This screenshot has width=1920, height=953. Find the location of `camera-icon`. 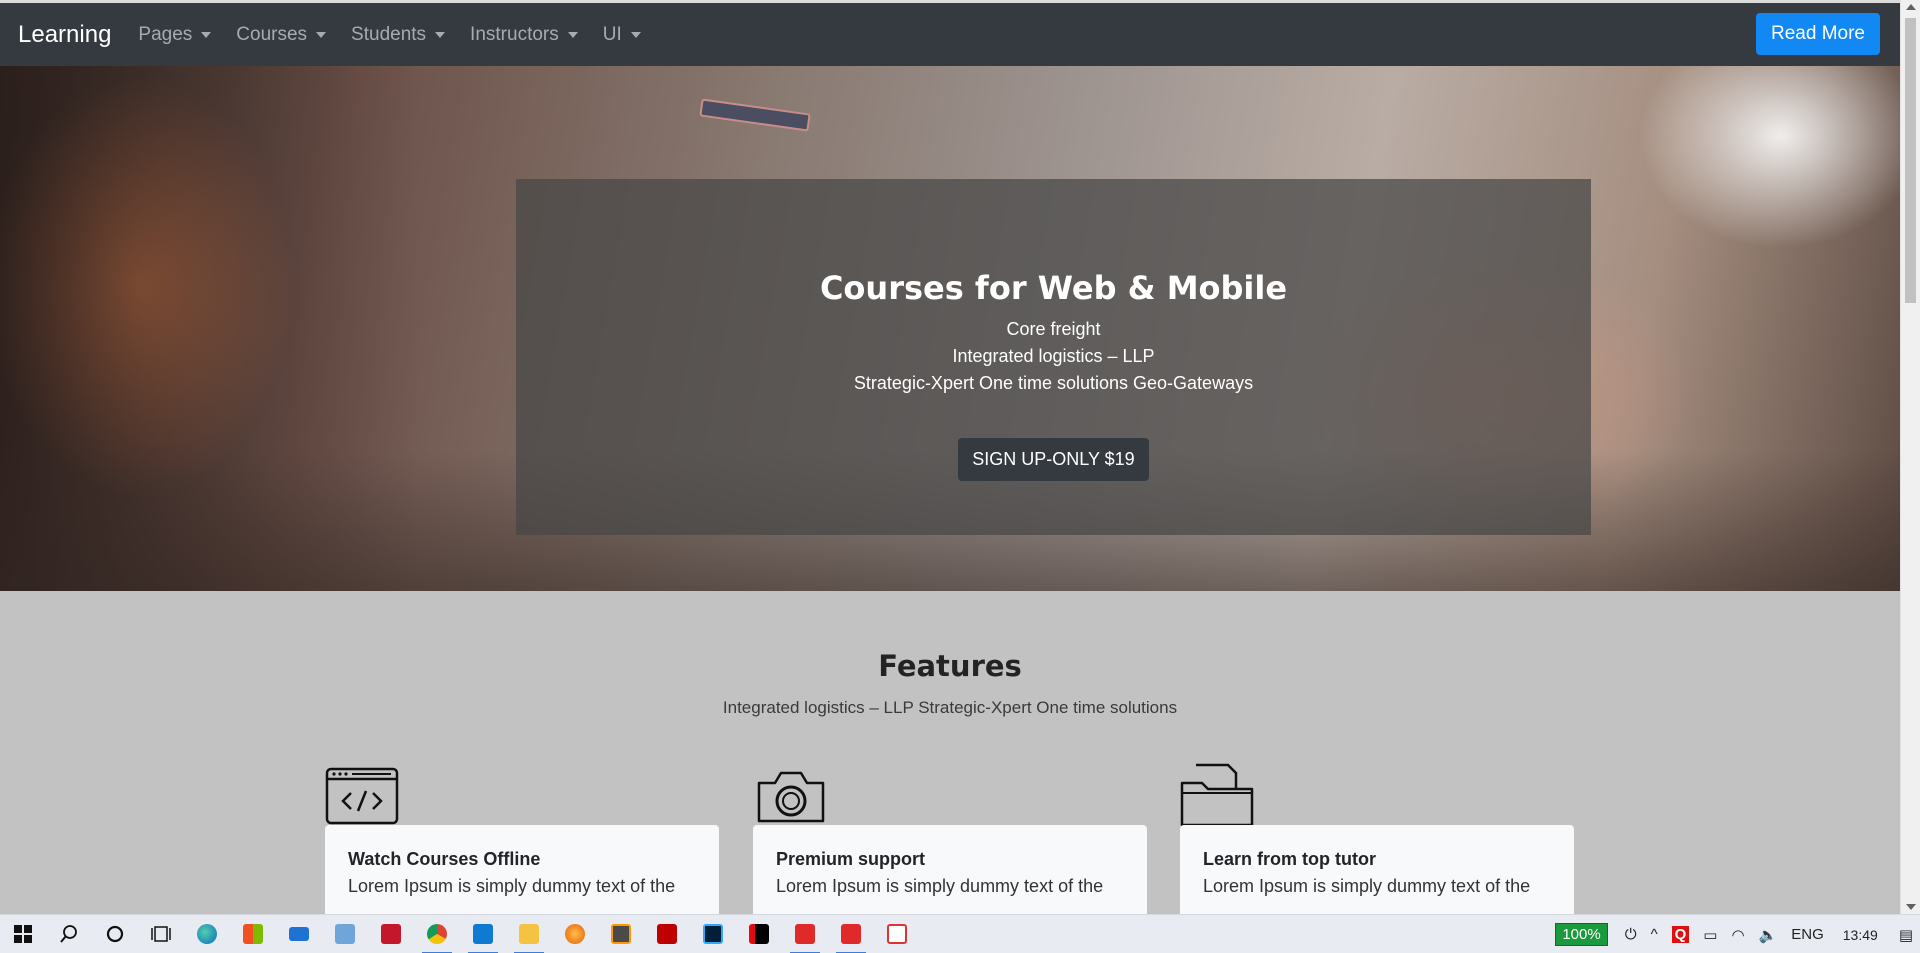

camera-icon is located at coordinates (791, 797).